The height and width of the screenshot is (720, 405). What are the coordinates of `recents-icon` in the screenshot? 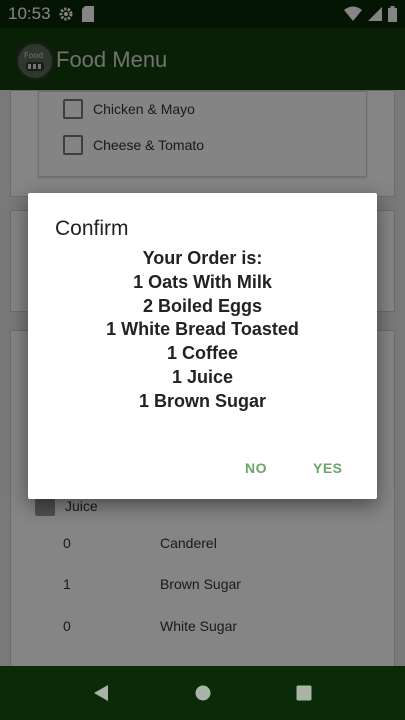 It's located at (304, 693).